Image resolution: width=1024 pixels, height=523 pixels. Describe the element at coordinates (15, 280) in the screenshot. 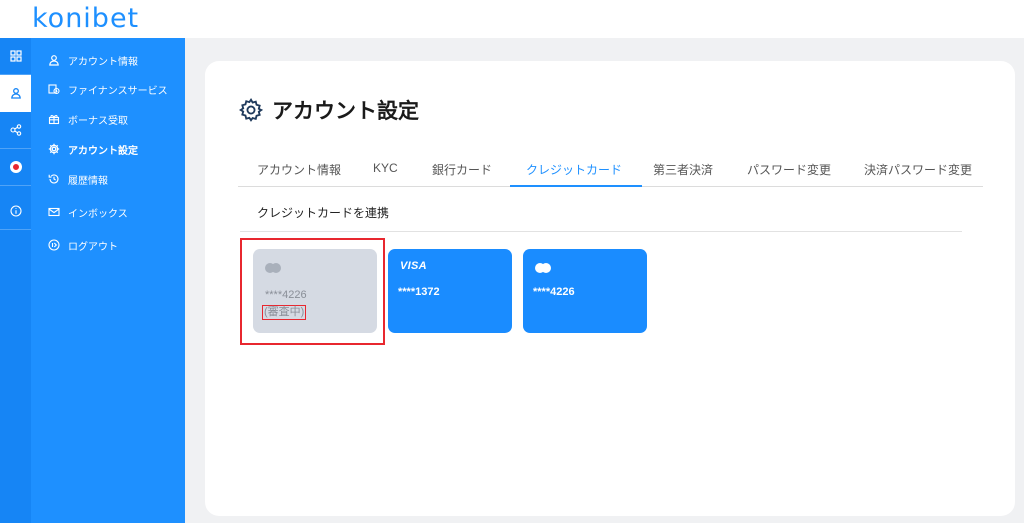

I see `icon-rail` at that location.